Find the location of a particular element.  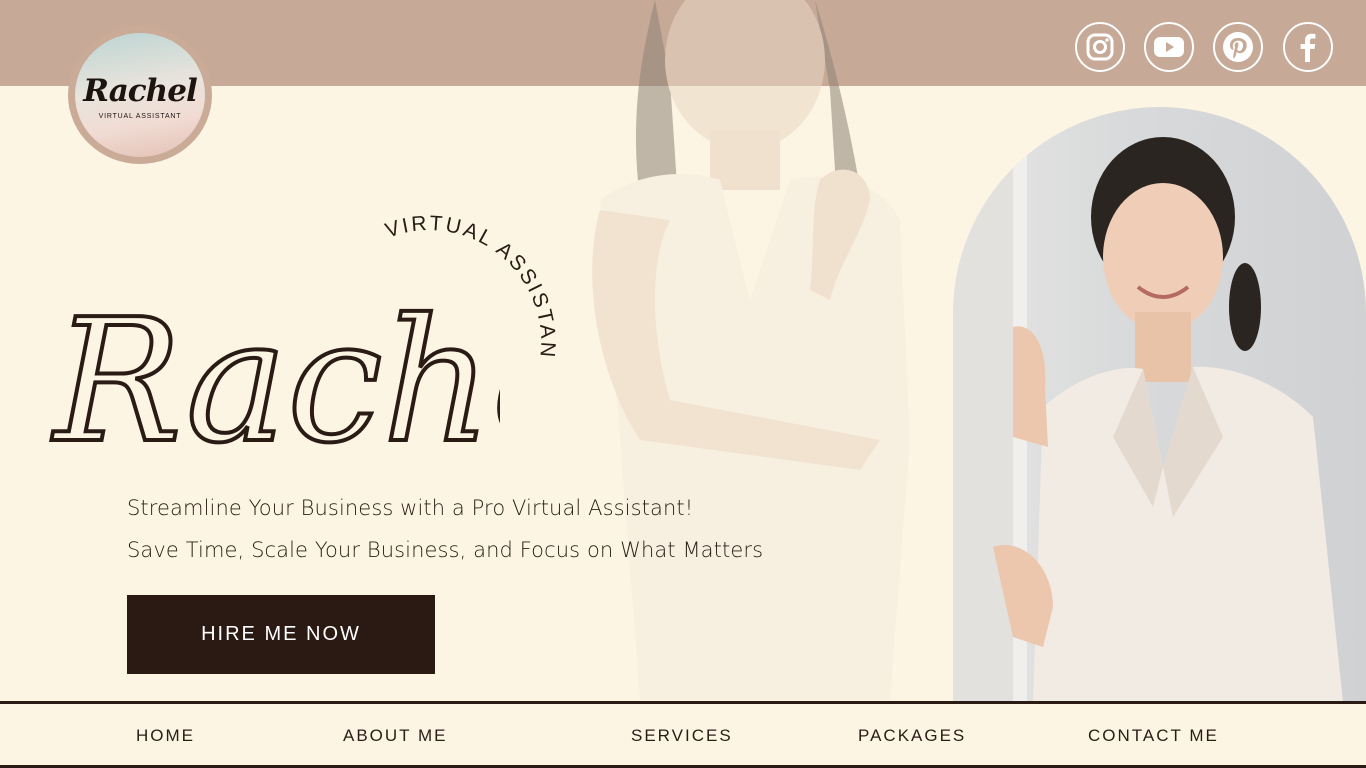

instagram-icon is located at coordinates (1100, 47).